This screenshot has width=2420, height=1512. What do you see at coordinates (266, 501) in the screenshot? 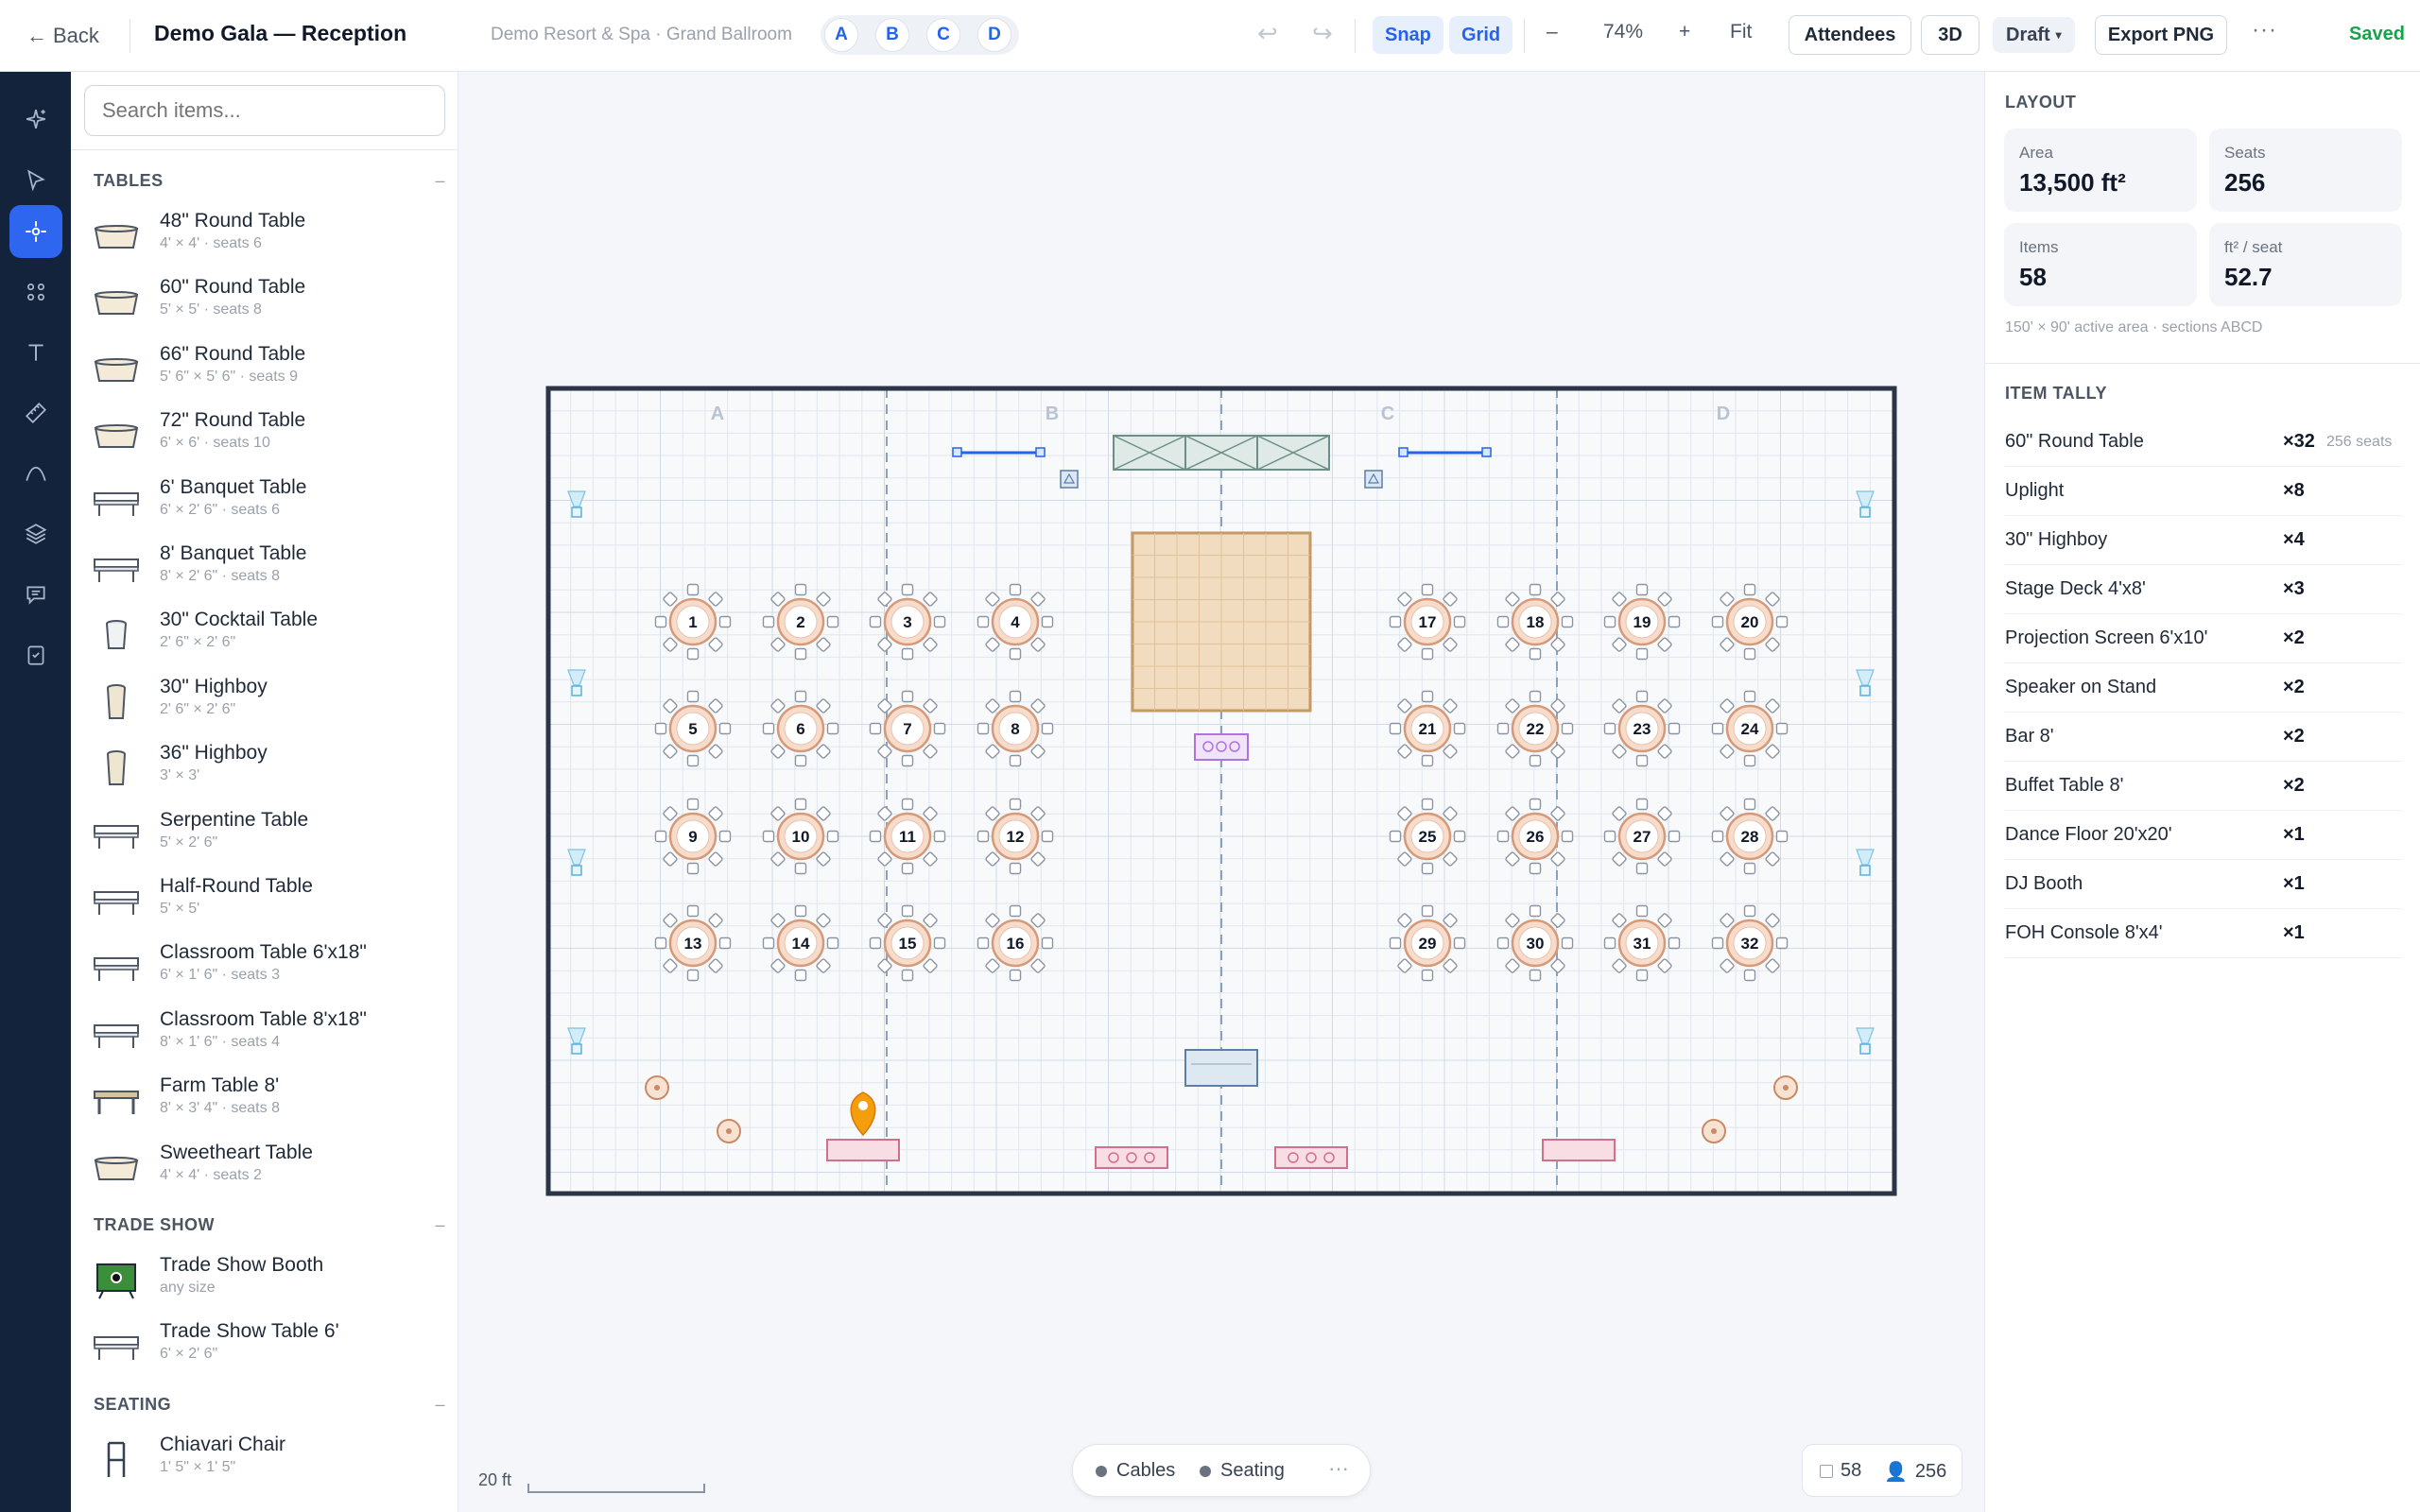
I see `library-item: 6' Banquet Table 6' × 2' 6" · seats 6` at bounding box center [266, 501].